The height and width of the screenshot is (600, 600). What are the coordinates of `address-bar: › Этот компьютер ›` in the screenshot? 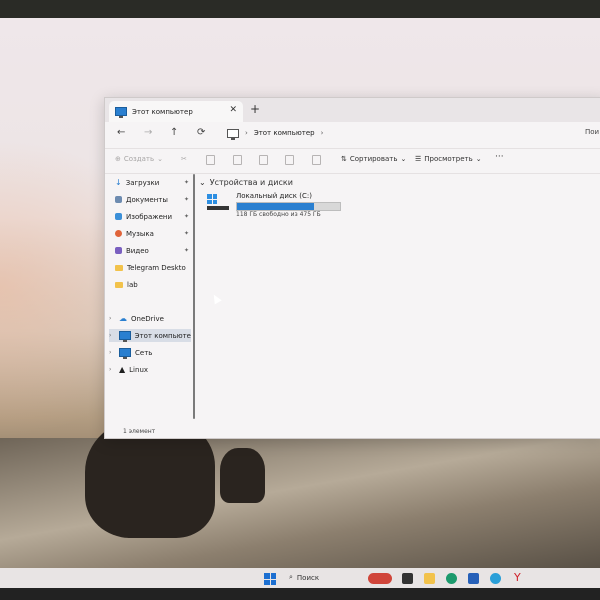 It's located at (405, 133).